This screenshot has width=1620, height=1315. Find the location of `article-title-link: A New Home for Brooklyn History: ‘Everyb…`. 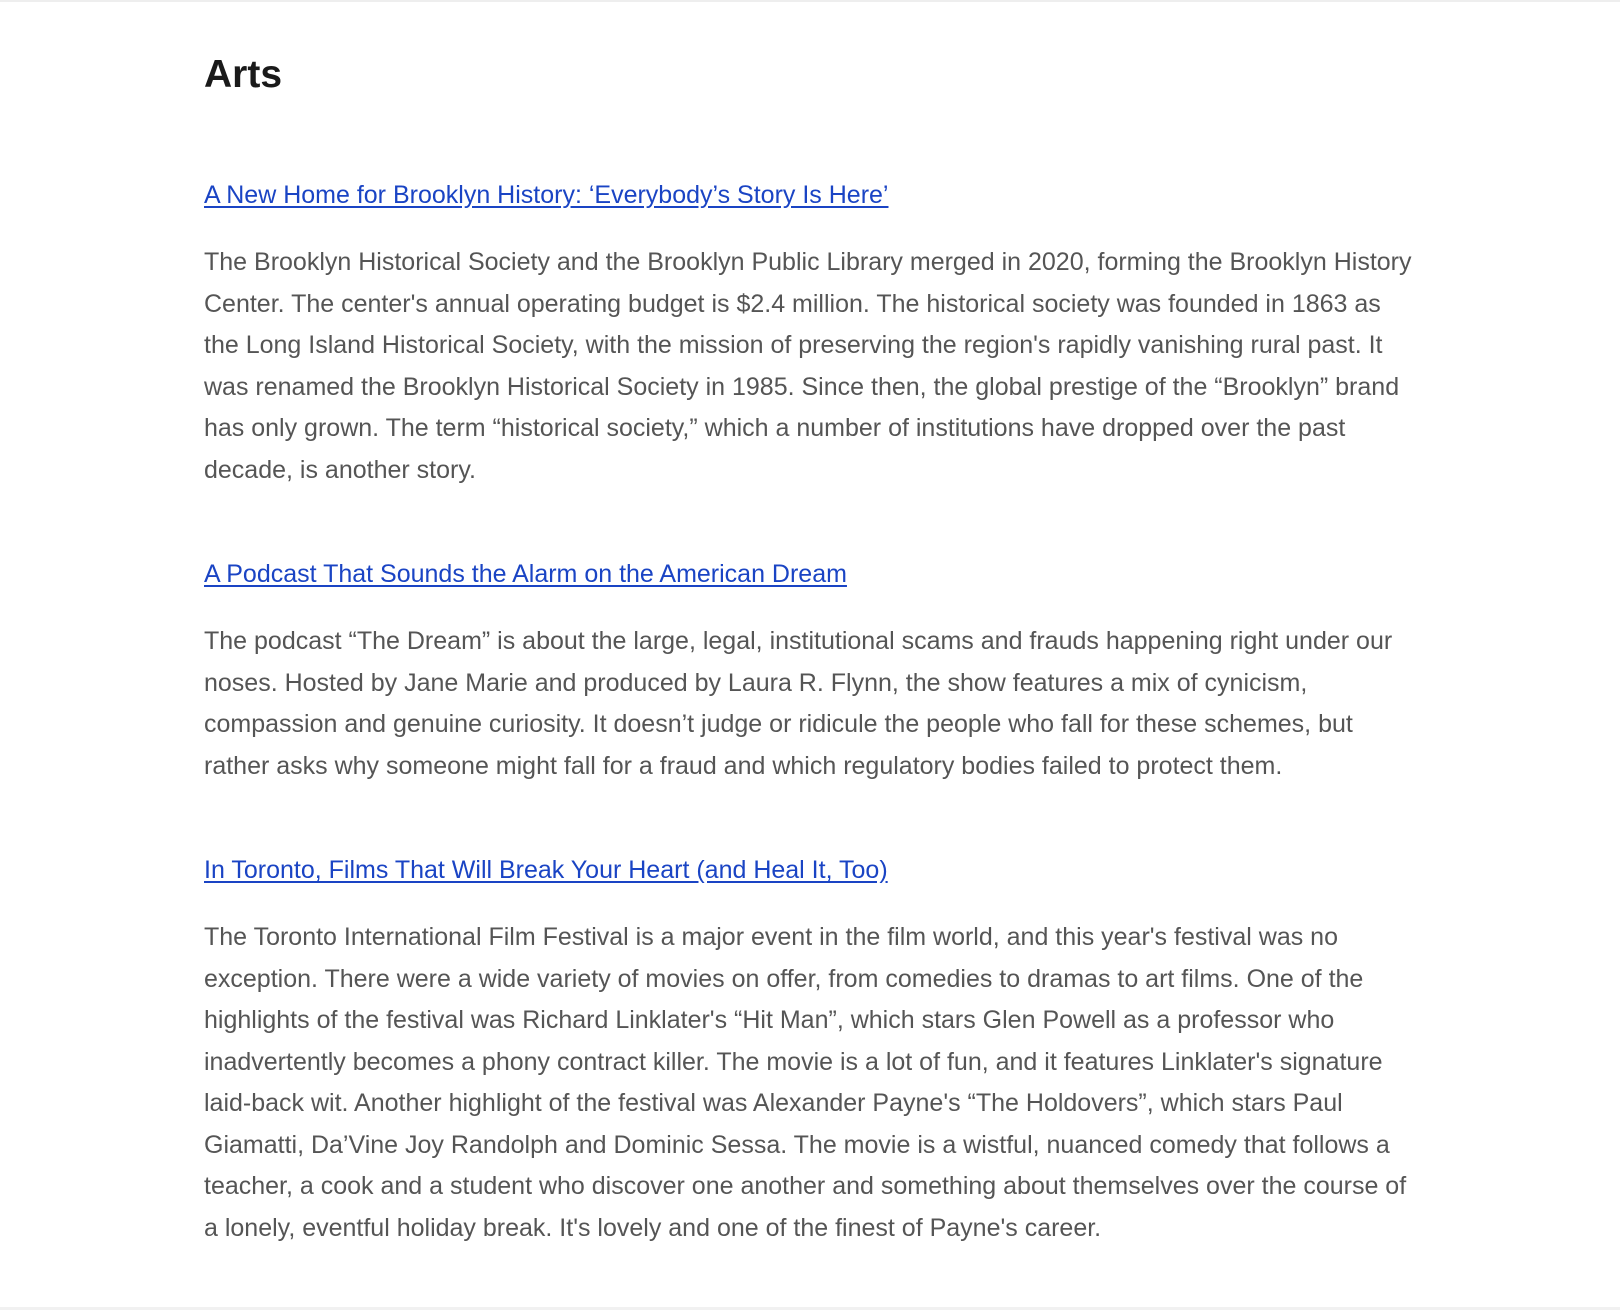

article-title-link: A New Home for Brooklyn History: ‘Everyb… is located at coordinates (546, 195).